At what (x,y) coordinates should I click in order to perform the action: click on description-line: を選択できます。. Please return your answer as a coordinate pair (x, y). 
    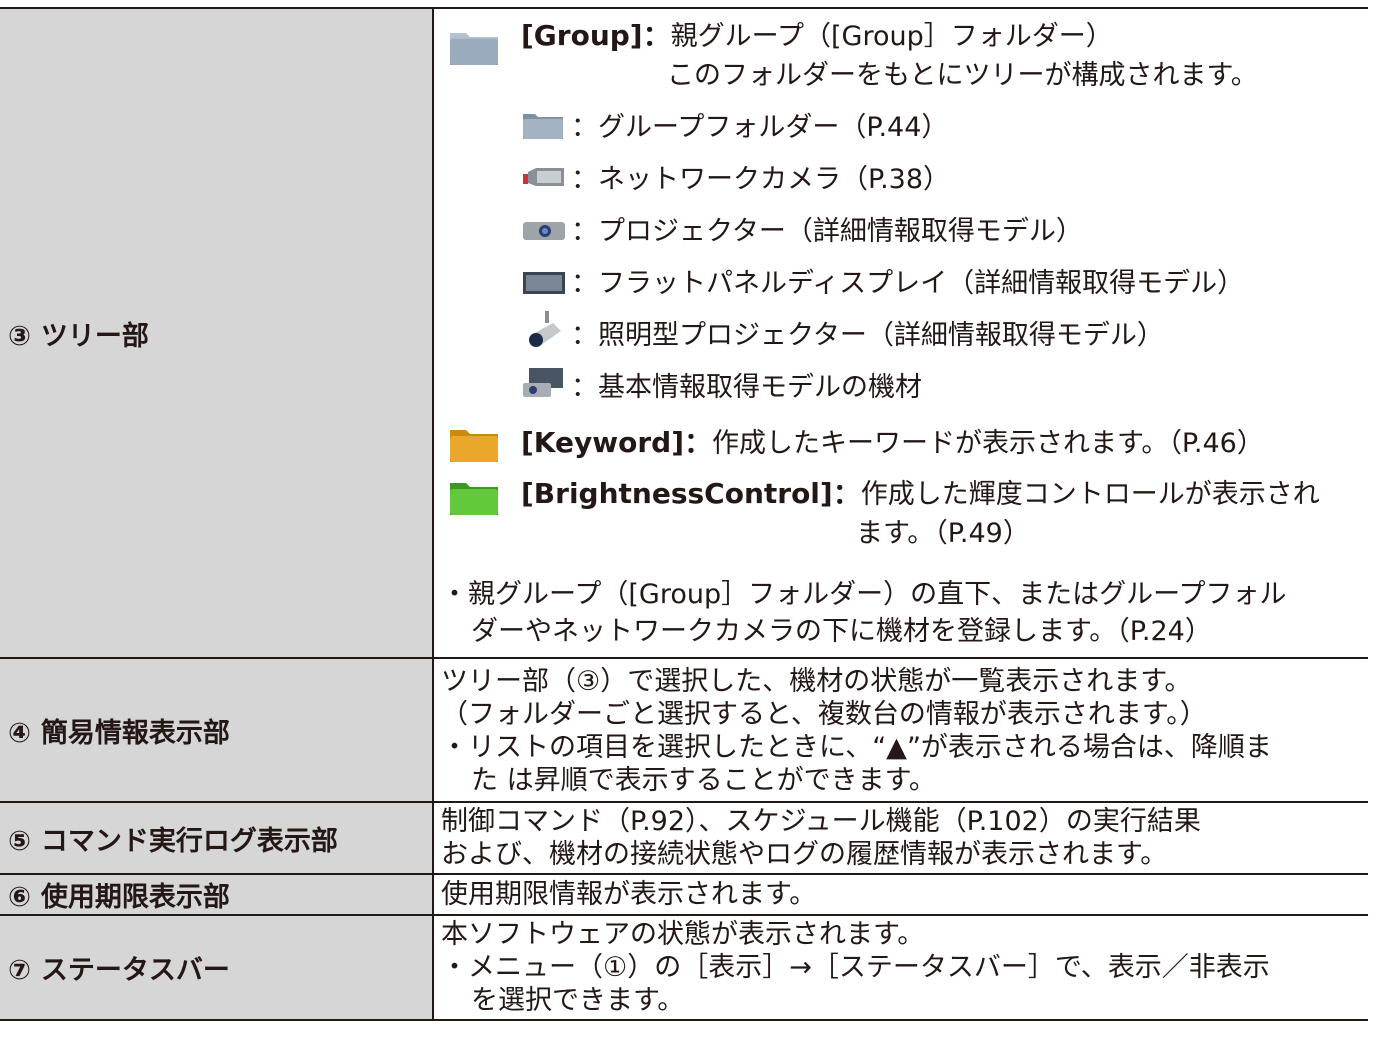
    Looking at the image, I should click on (578, 1000).